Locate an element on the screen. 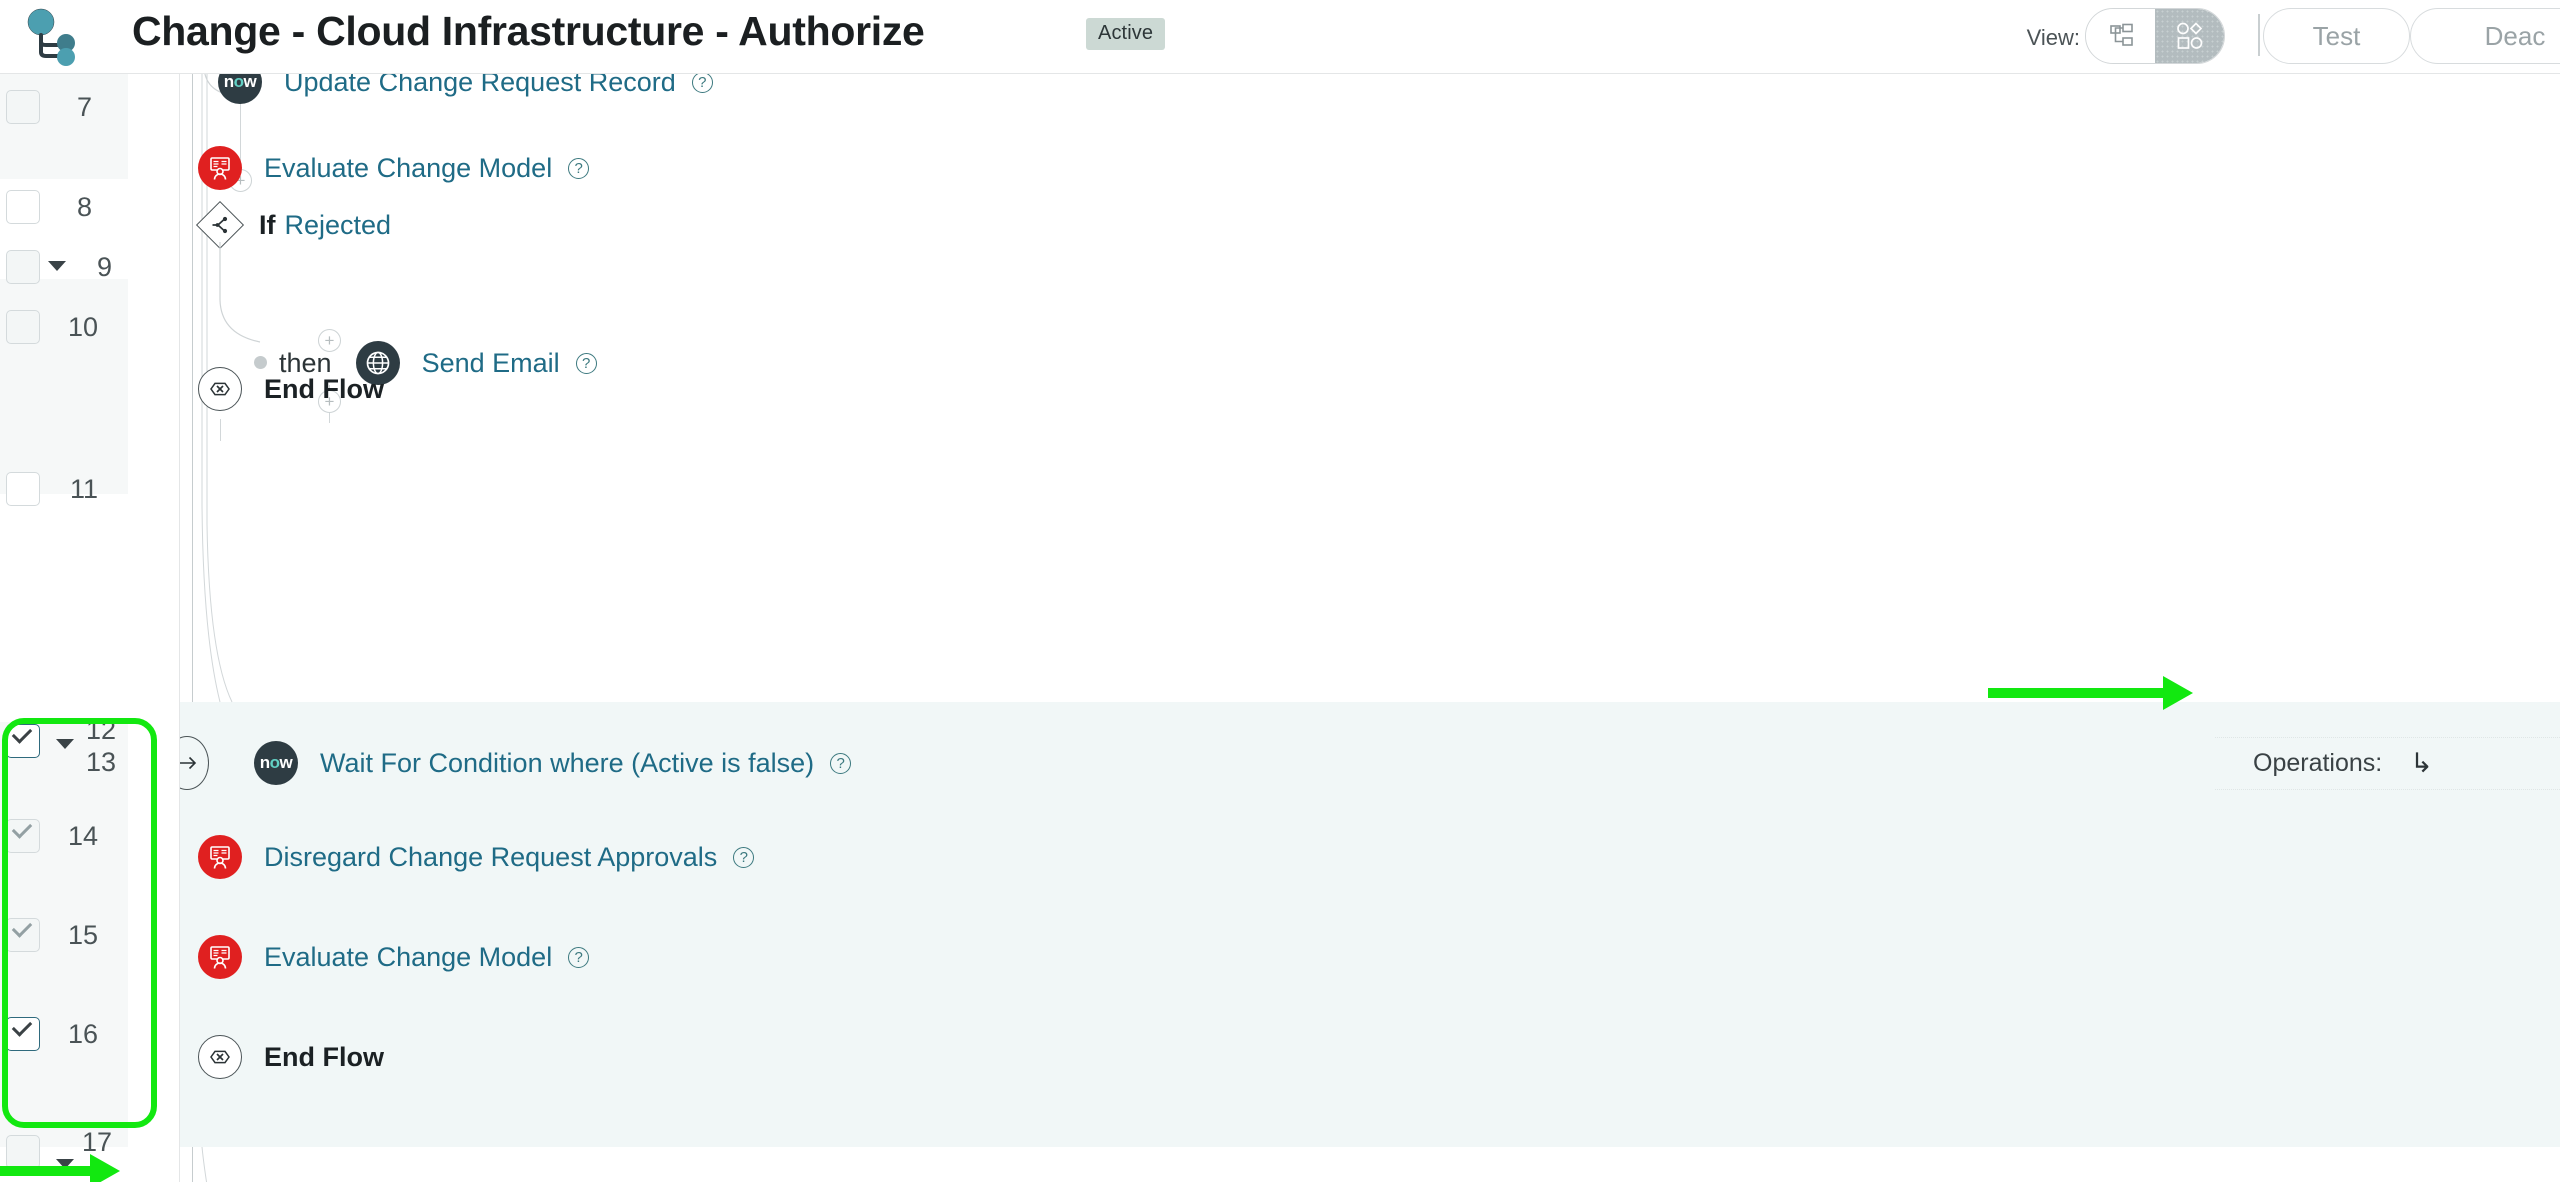 This screenshot has width=2560, height=1182. row-number: 14 is located at coordinates (82, 836).